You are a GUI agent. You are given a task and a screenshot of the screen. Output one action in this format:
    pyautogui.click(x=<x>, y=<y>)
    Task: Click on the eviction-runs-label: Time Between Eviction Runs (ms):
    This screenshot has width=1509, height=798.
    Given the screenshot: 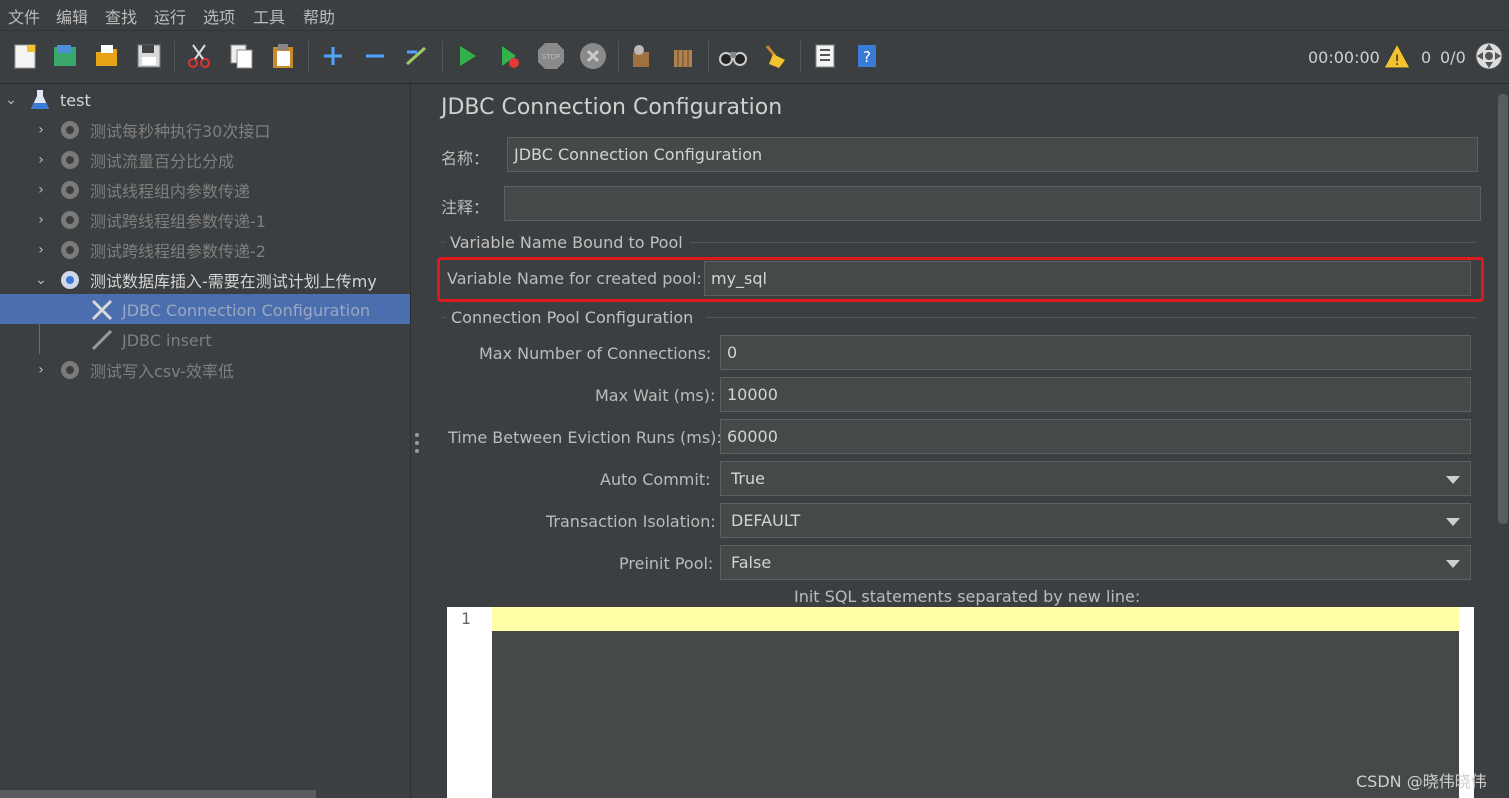 What is the action you would take?
    pyautogui.click(x=585, y=437)
    